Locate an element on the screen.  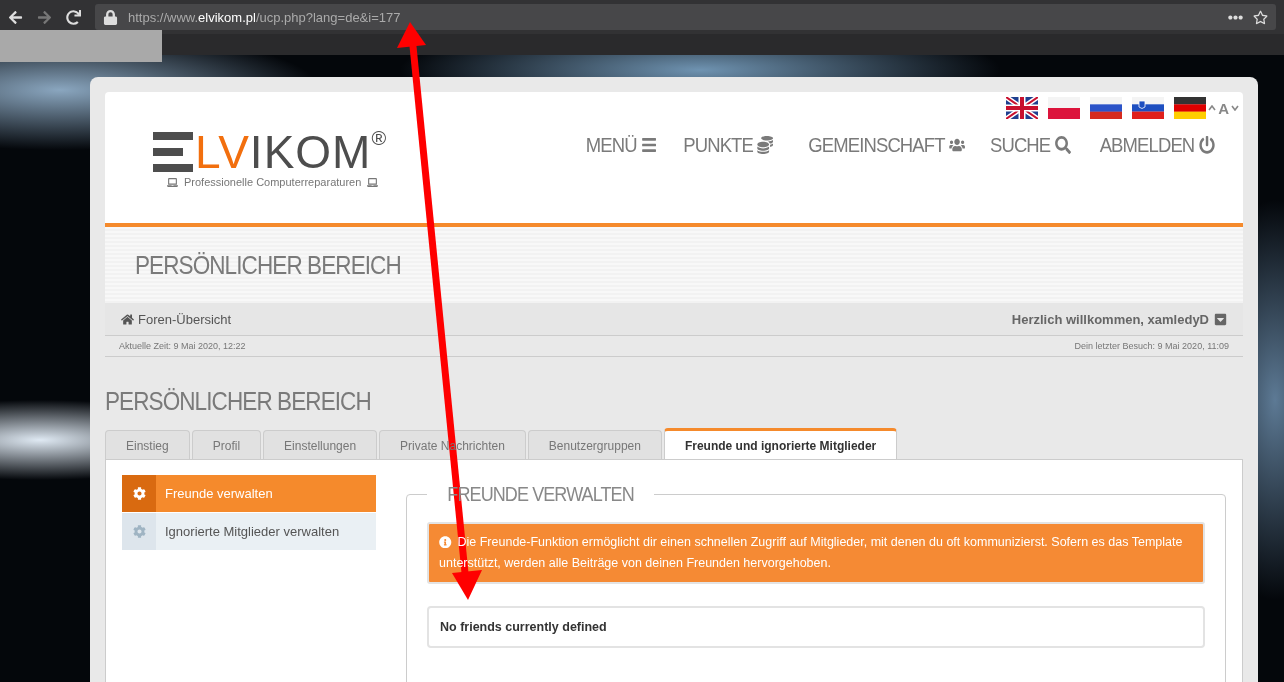
breadcrumb-link: Foren-Übersicht is located at coordinates (176, 319).